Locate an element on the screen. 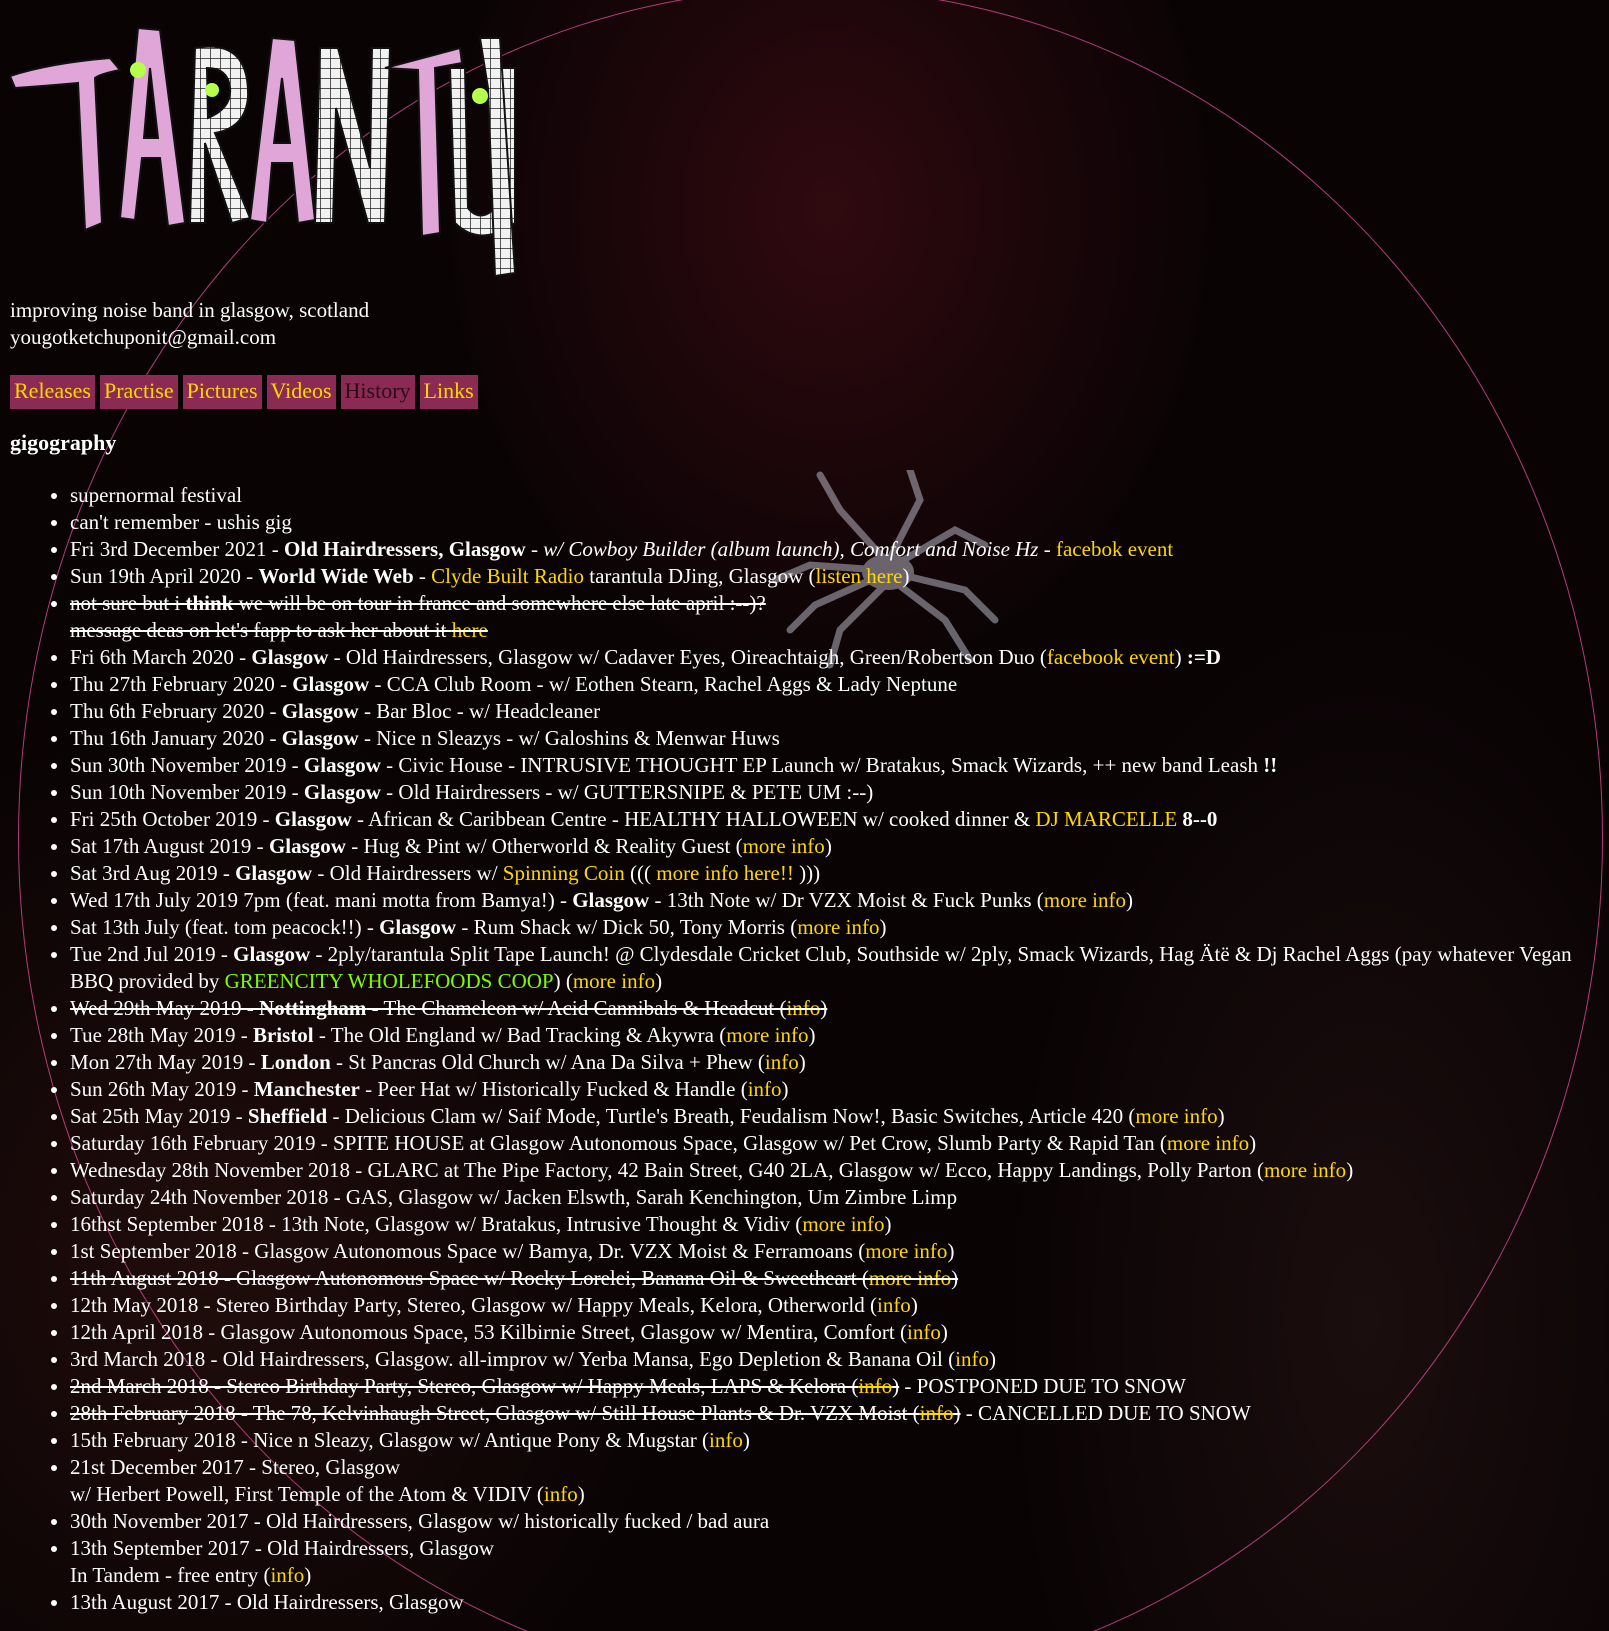  nav-history: History is located at coordinates (377, 392).